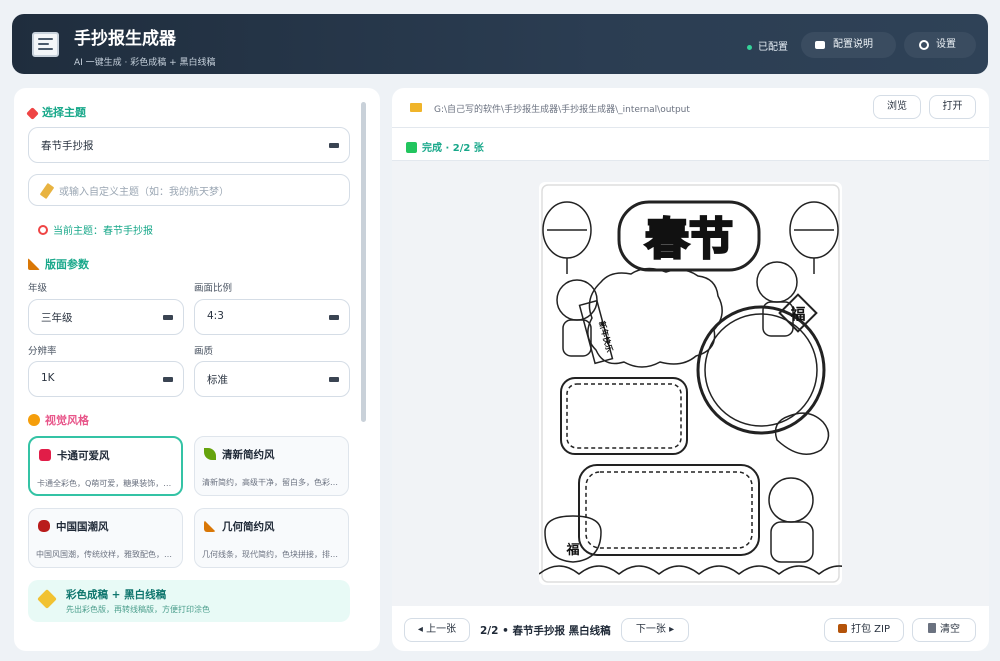 The width and height of the screenshot is (1000, 661). Describe the element at coordinates (500, 44) in the screenshot. I see `app-header: 手抄报生成器 AI 一键生成 · 彩色成稿 + 黑白线稿 已配置 配置说明 设置` at that location.